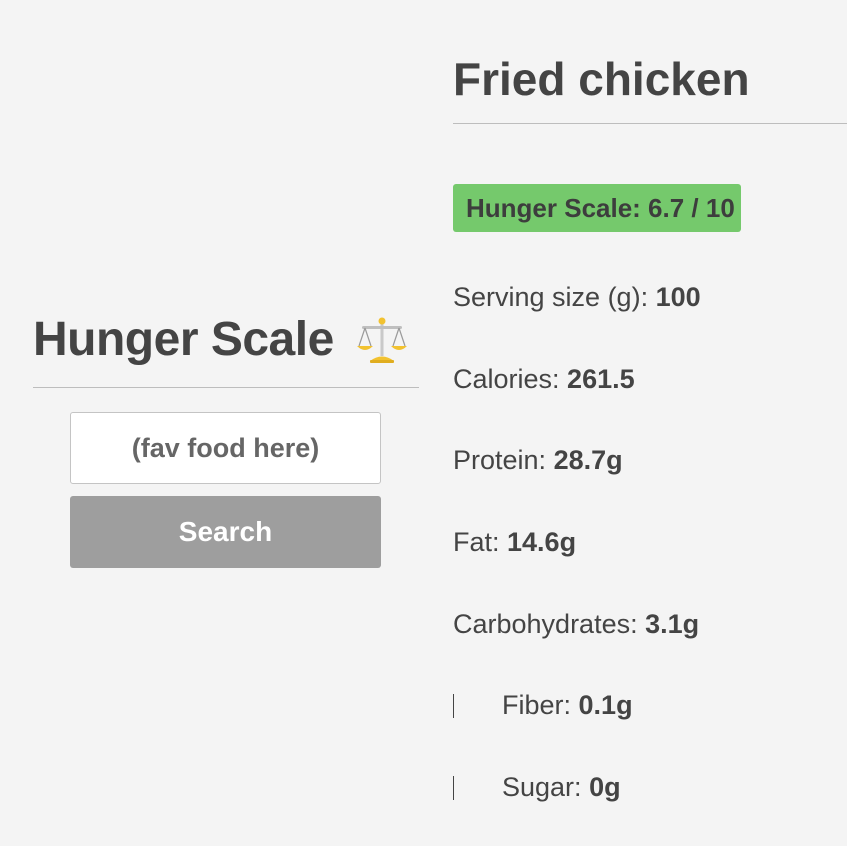  Describe the element at coordinates (381, 340) in the screenshot. I see `balance-scale-icon` at that location.